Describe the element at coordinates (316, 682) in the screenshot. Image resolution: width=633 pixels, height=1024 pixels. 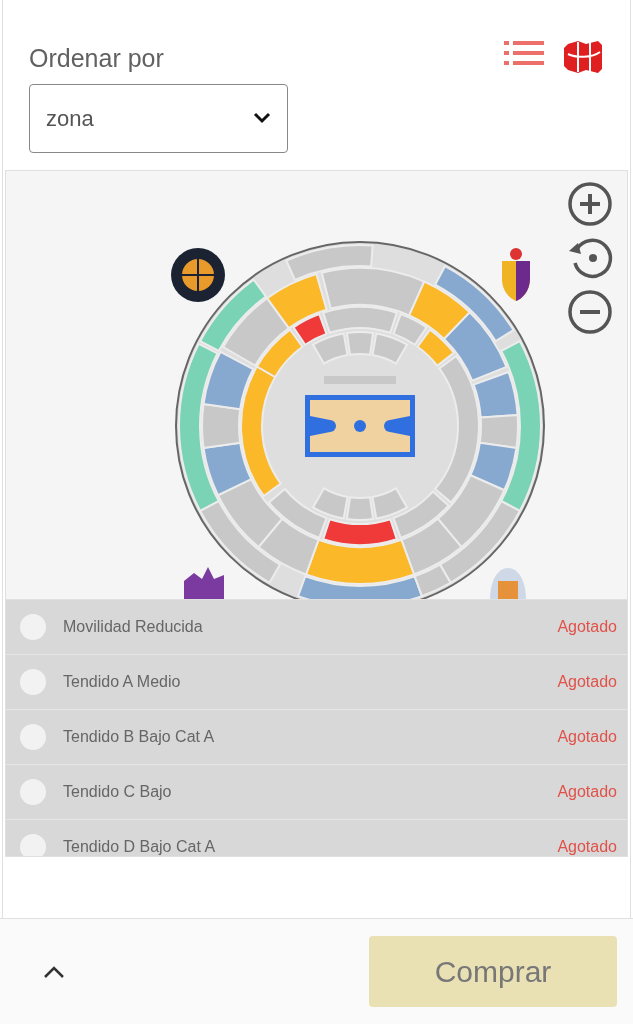
I see `zone-row: Tendido A Medio Agotado` at that location.